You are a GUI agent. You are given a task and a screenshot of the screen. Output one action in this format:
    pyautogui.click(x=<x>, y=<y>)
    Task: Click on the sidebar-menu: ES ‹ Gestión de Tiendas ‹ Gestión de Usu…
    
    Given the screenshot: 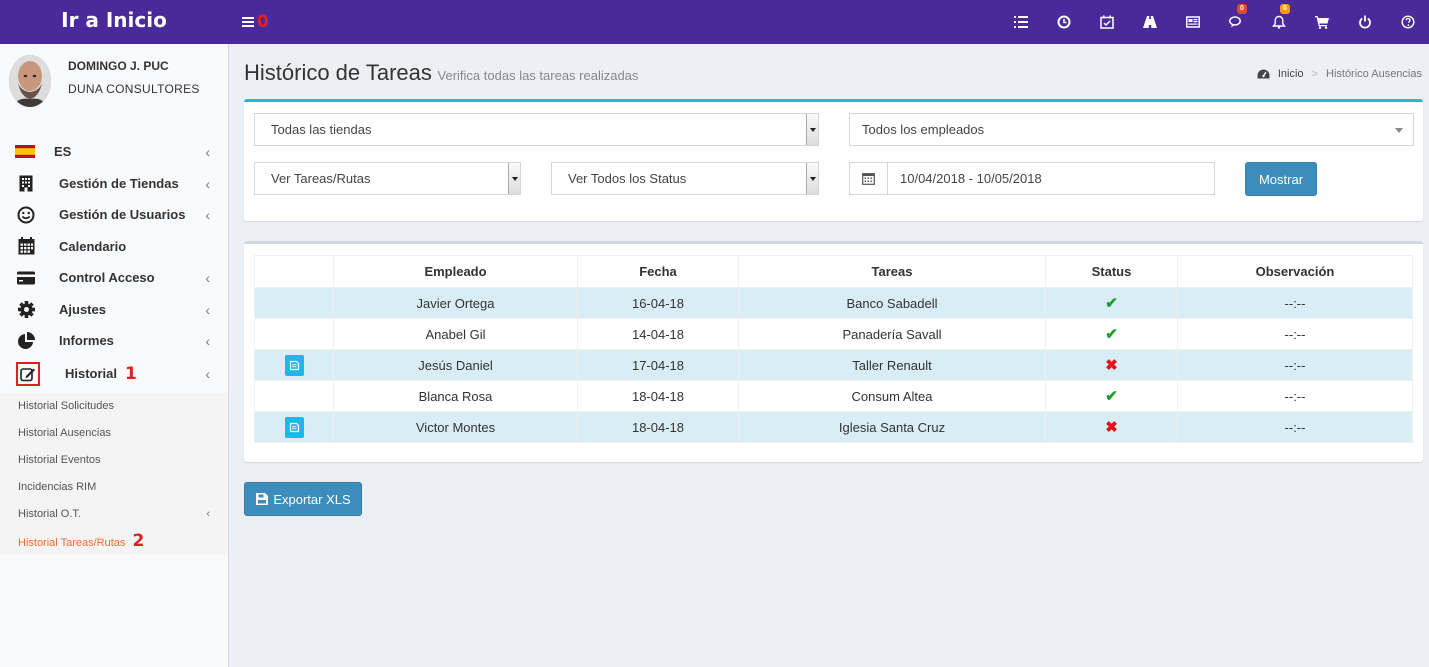 What is the action you would take?
    pyautogui.click(x=114, y=263)
    